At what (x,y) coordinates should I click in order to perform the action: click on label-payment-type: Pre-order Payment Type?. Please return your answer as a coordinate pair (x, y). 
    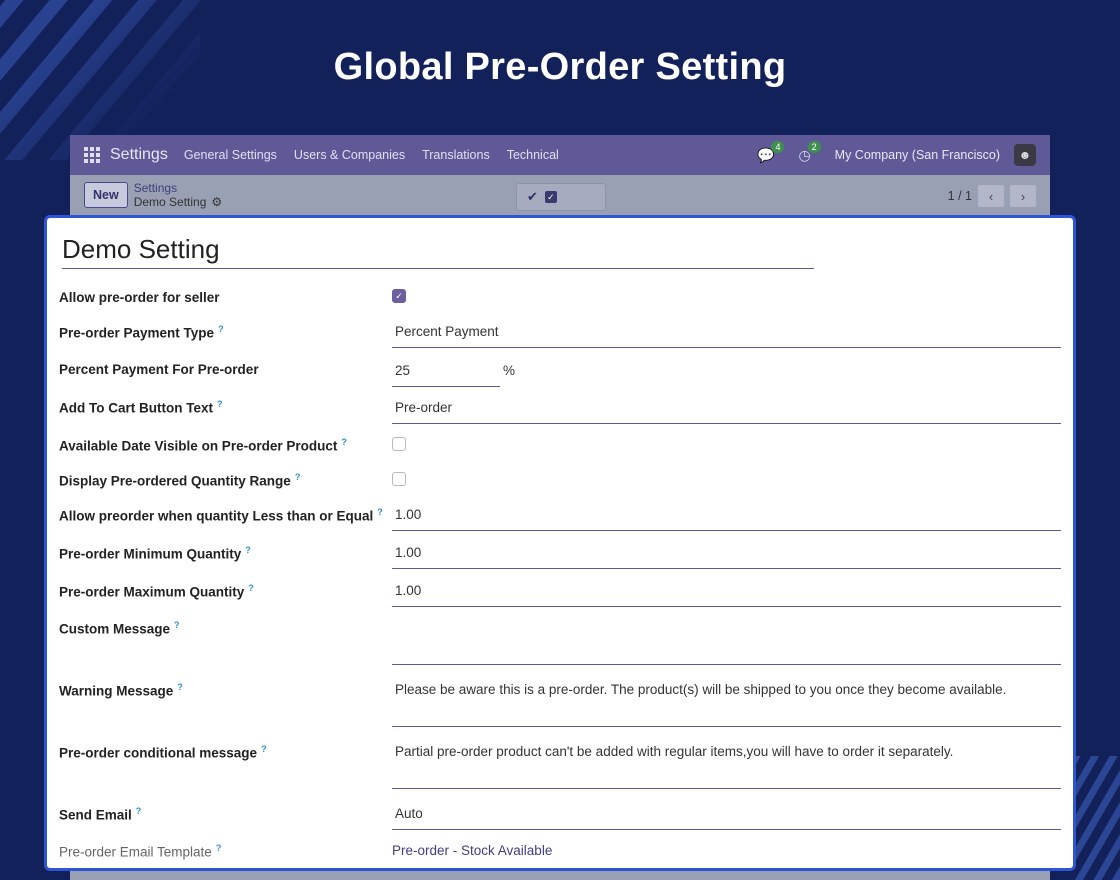
    Looking at the image, I should click on (141, 332).